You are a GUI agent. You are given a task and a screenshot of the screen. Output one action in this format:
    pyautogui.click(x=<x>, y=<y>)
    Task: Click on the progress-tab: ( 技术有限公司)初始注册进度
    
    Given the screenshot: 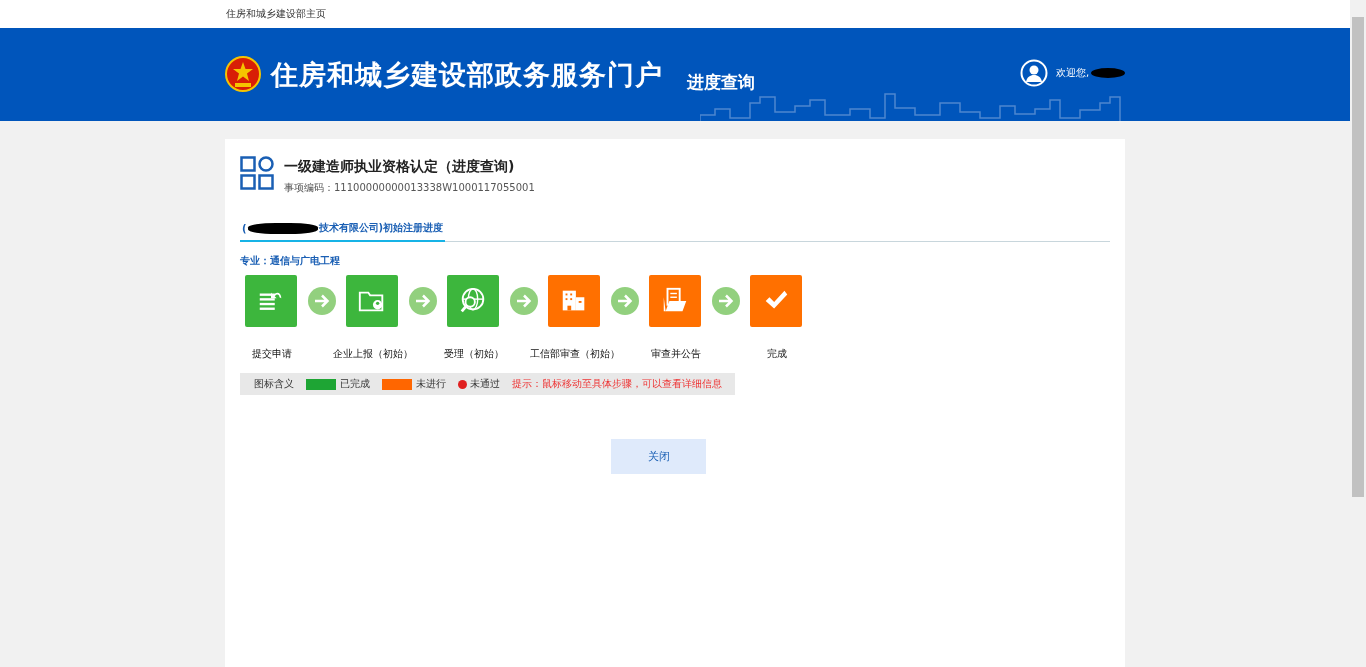 What is the action you would take?
    pyautogui.click(x=343, y=229)
    